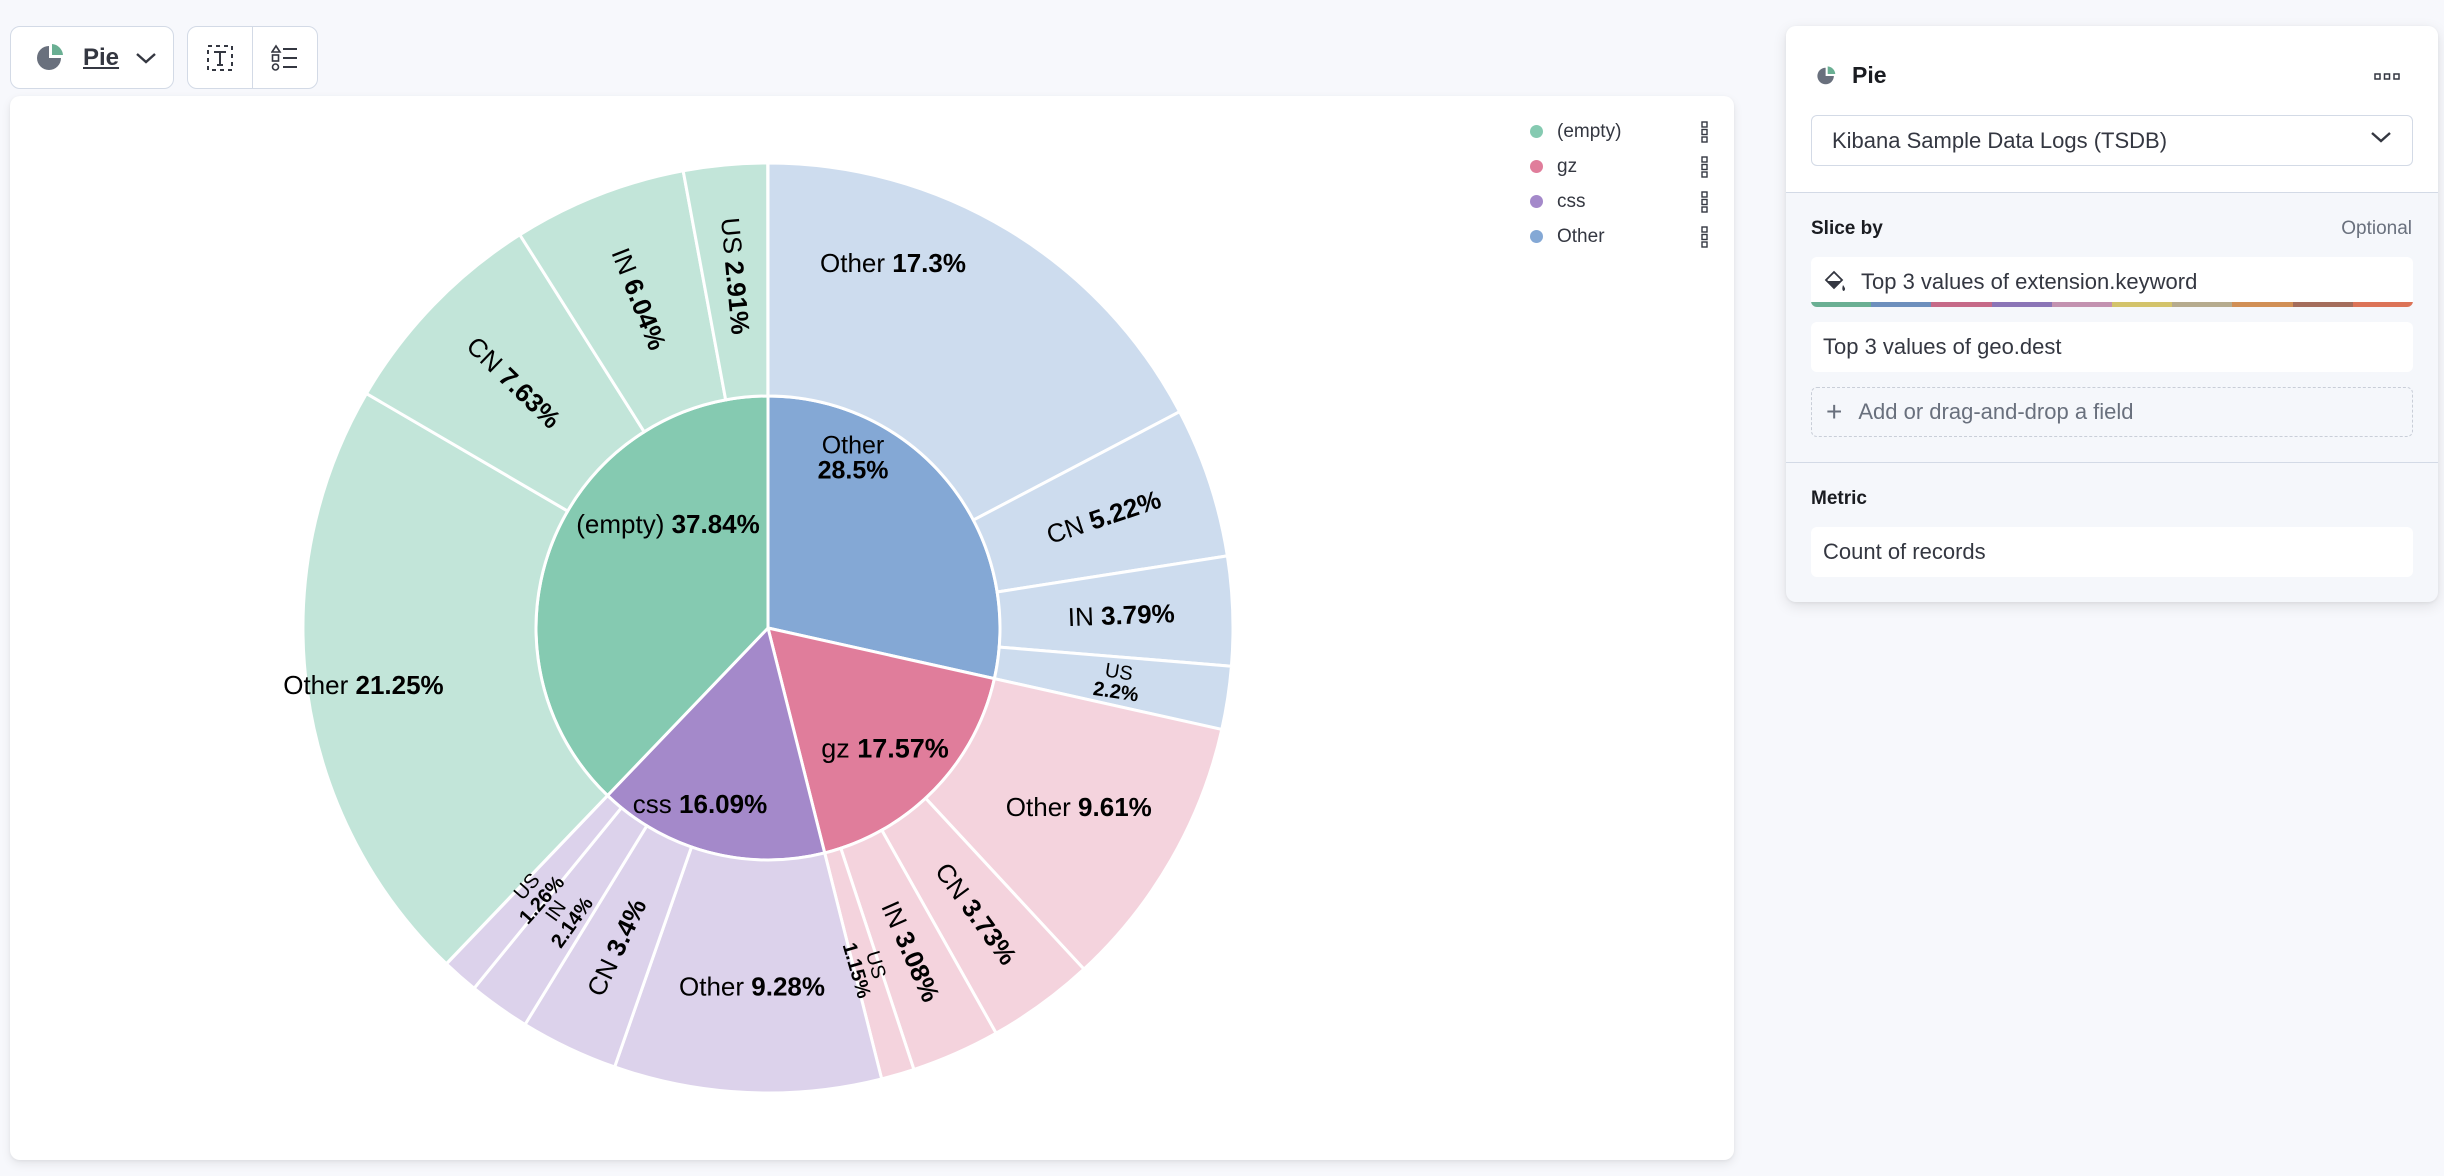 Image resolution: width=2444 pixels, height=1176 pixels. What do you see at coordinates (1615, 201) in the screenshot?
I see `legend-item: css` at bounding box center [1615, 201].